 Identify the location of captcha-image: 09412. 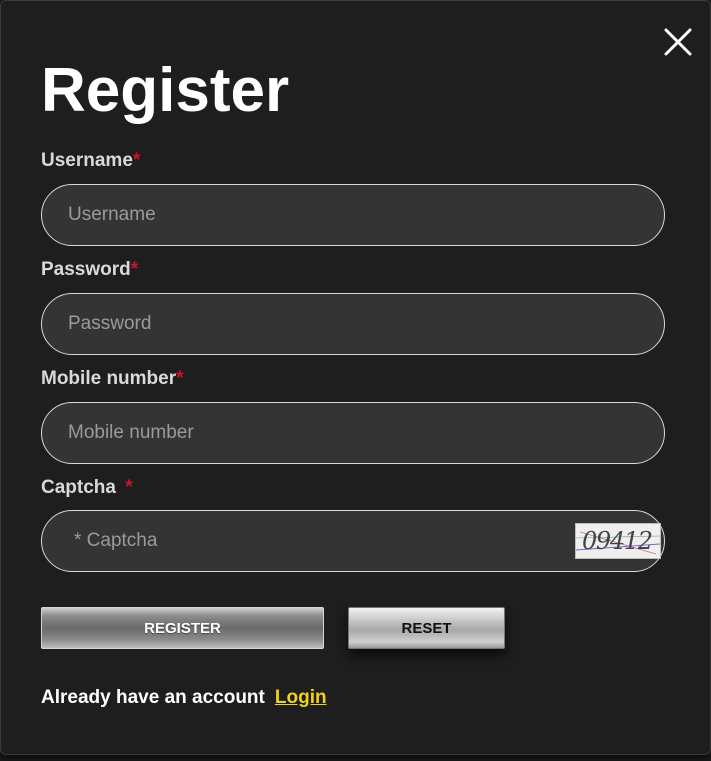
(618, 541).